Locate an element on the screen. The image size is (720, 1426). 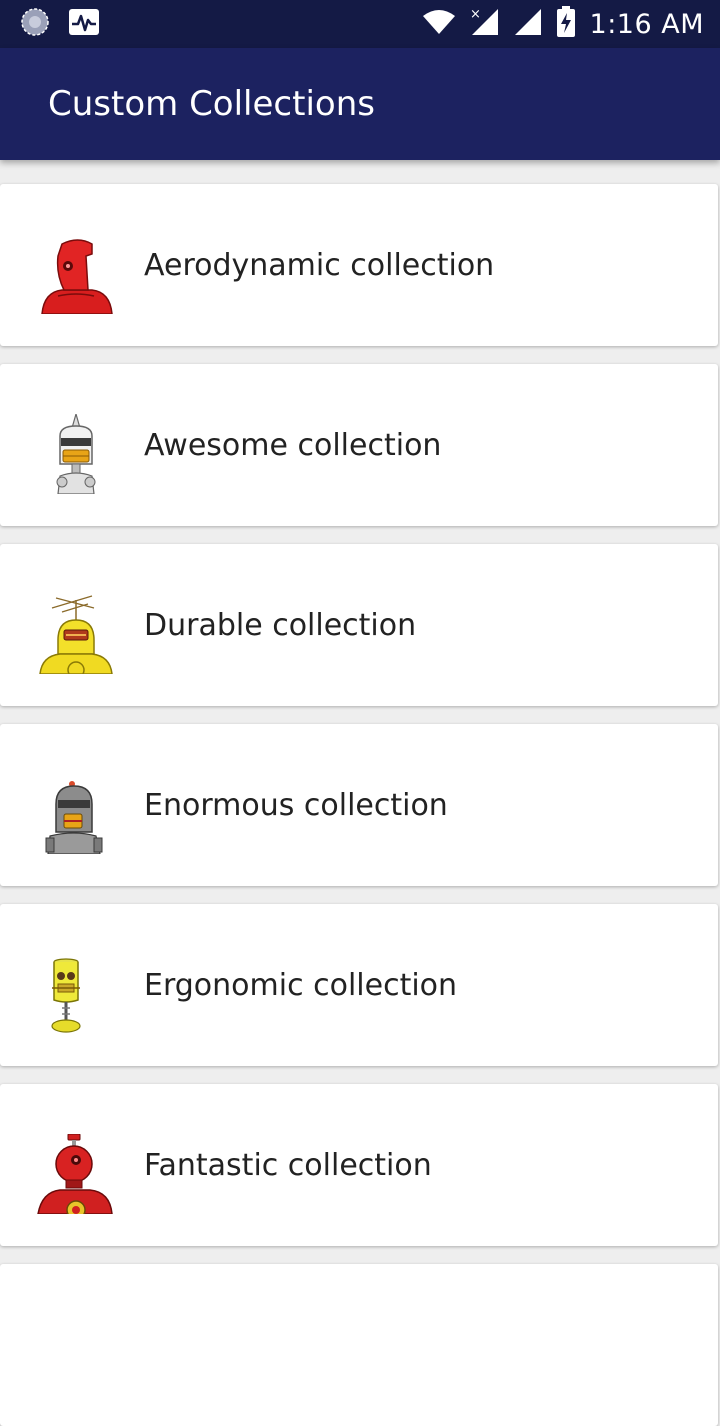
sync-icon is located at coordinates (35, 24).